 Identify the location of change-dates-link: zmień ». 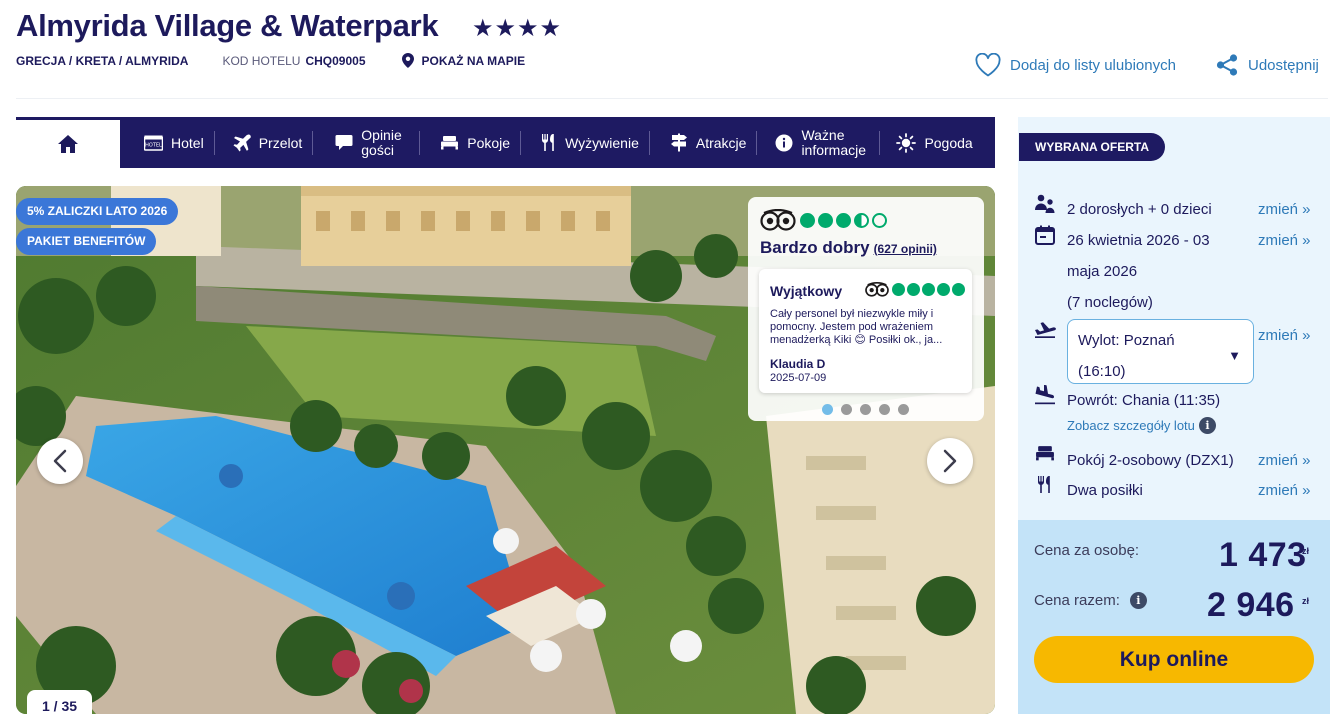
(1284, 240).